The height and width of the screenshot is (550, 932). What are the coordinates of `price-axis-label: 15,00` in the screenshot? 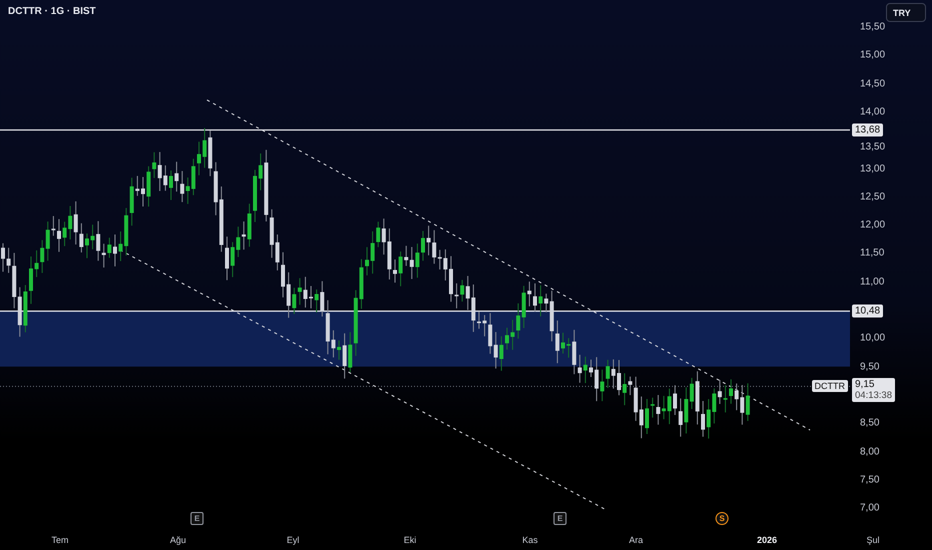 It's located at (873, 55).